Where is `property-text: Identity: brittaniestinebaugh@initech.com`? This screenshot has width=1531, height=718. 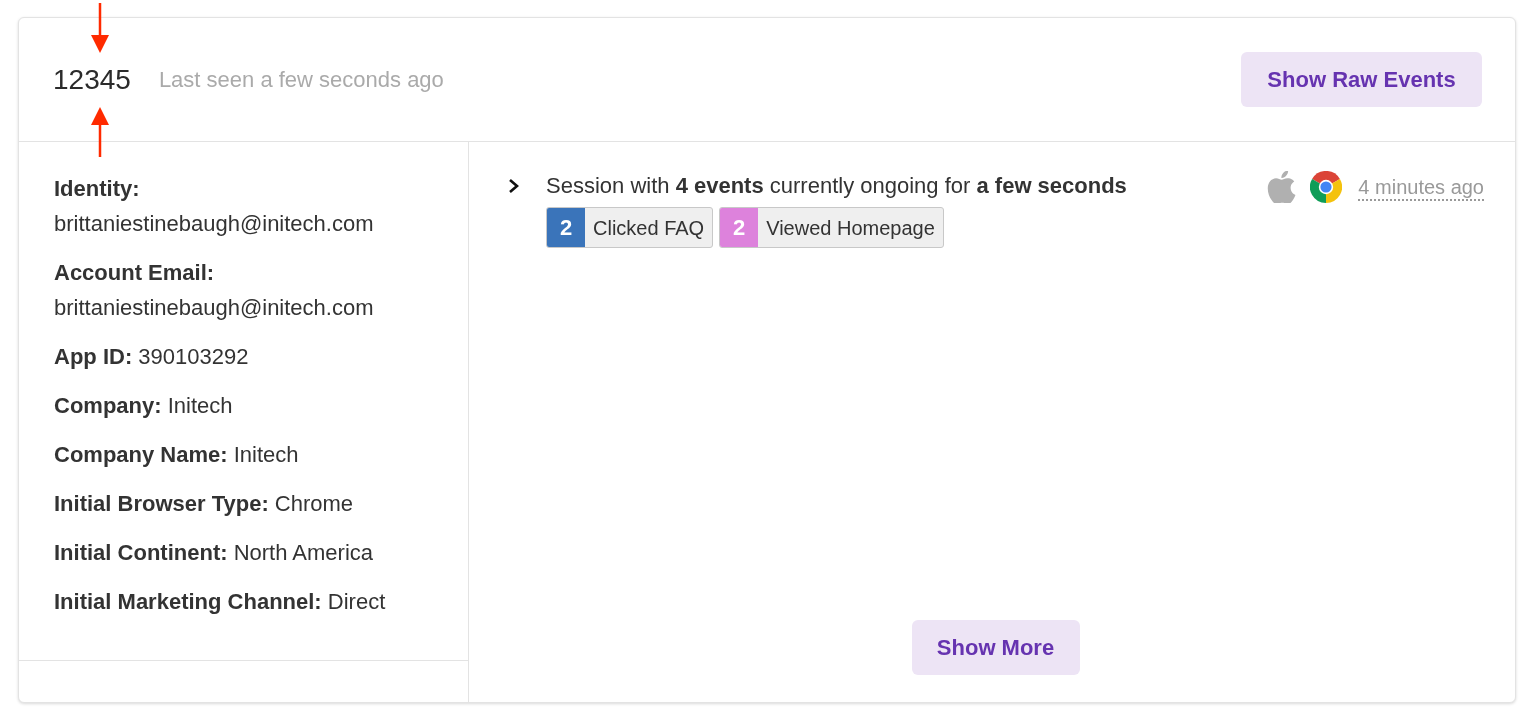 property-text: Identity: brittaniestinebaugh@initech.com is located at coordinates (214, 206).